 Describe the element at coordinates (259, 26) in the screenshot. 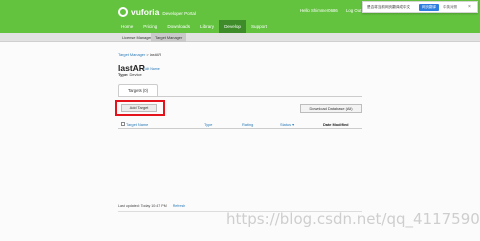

I see `nav-support: Support` at that location.